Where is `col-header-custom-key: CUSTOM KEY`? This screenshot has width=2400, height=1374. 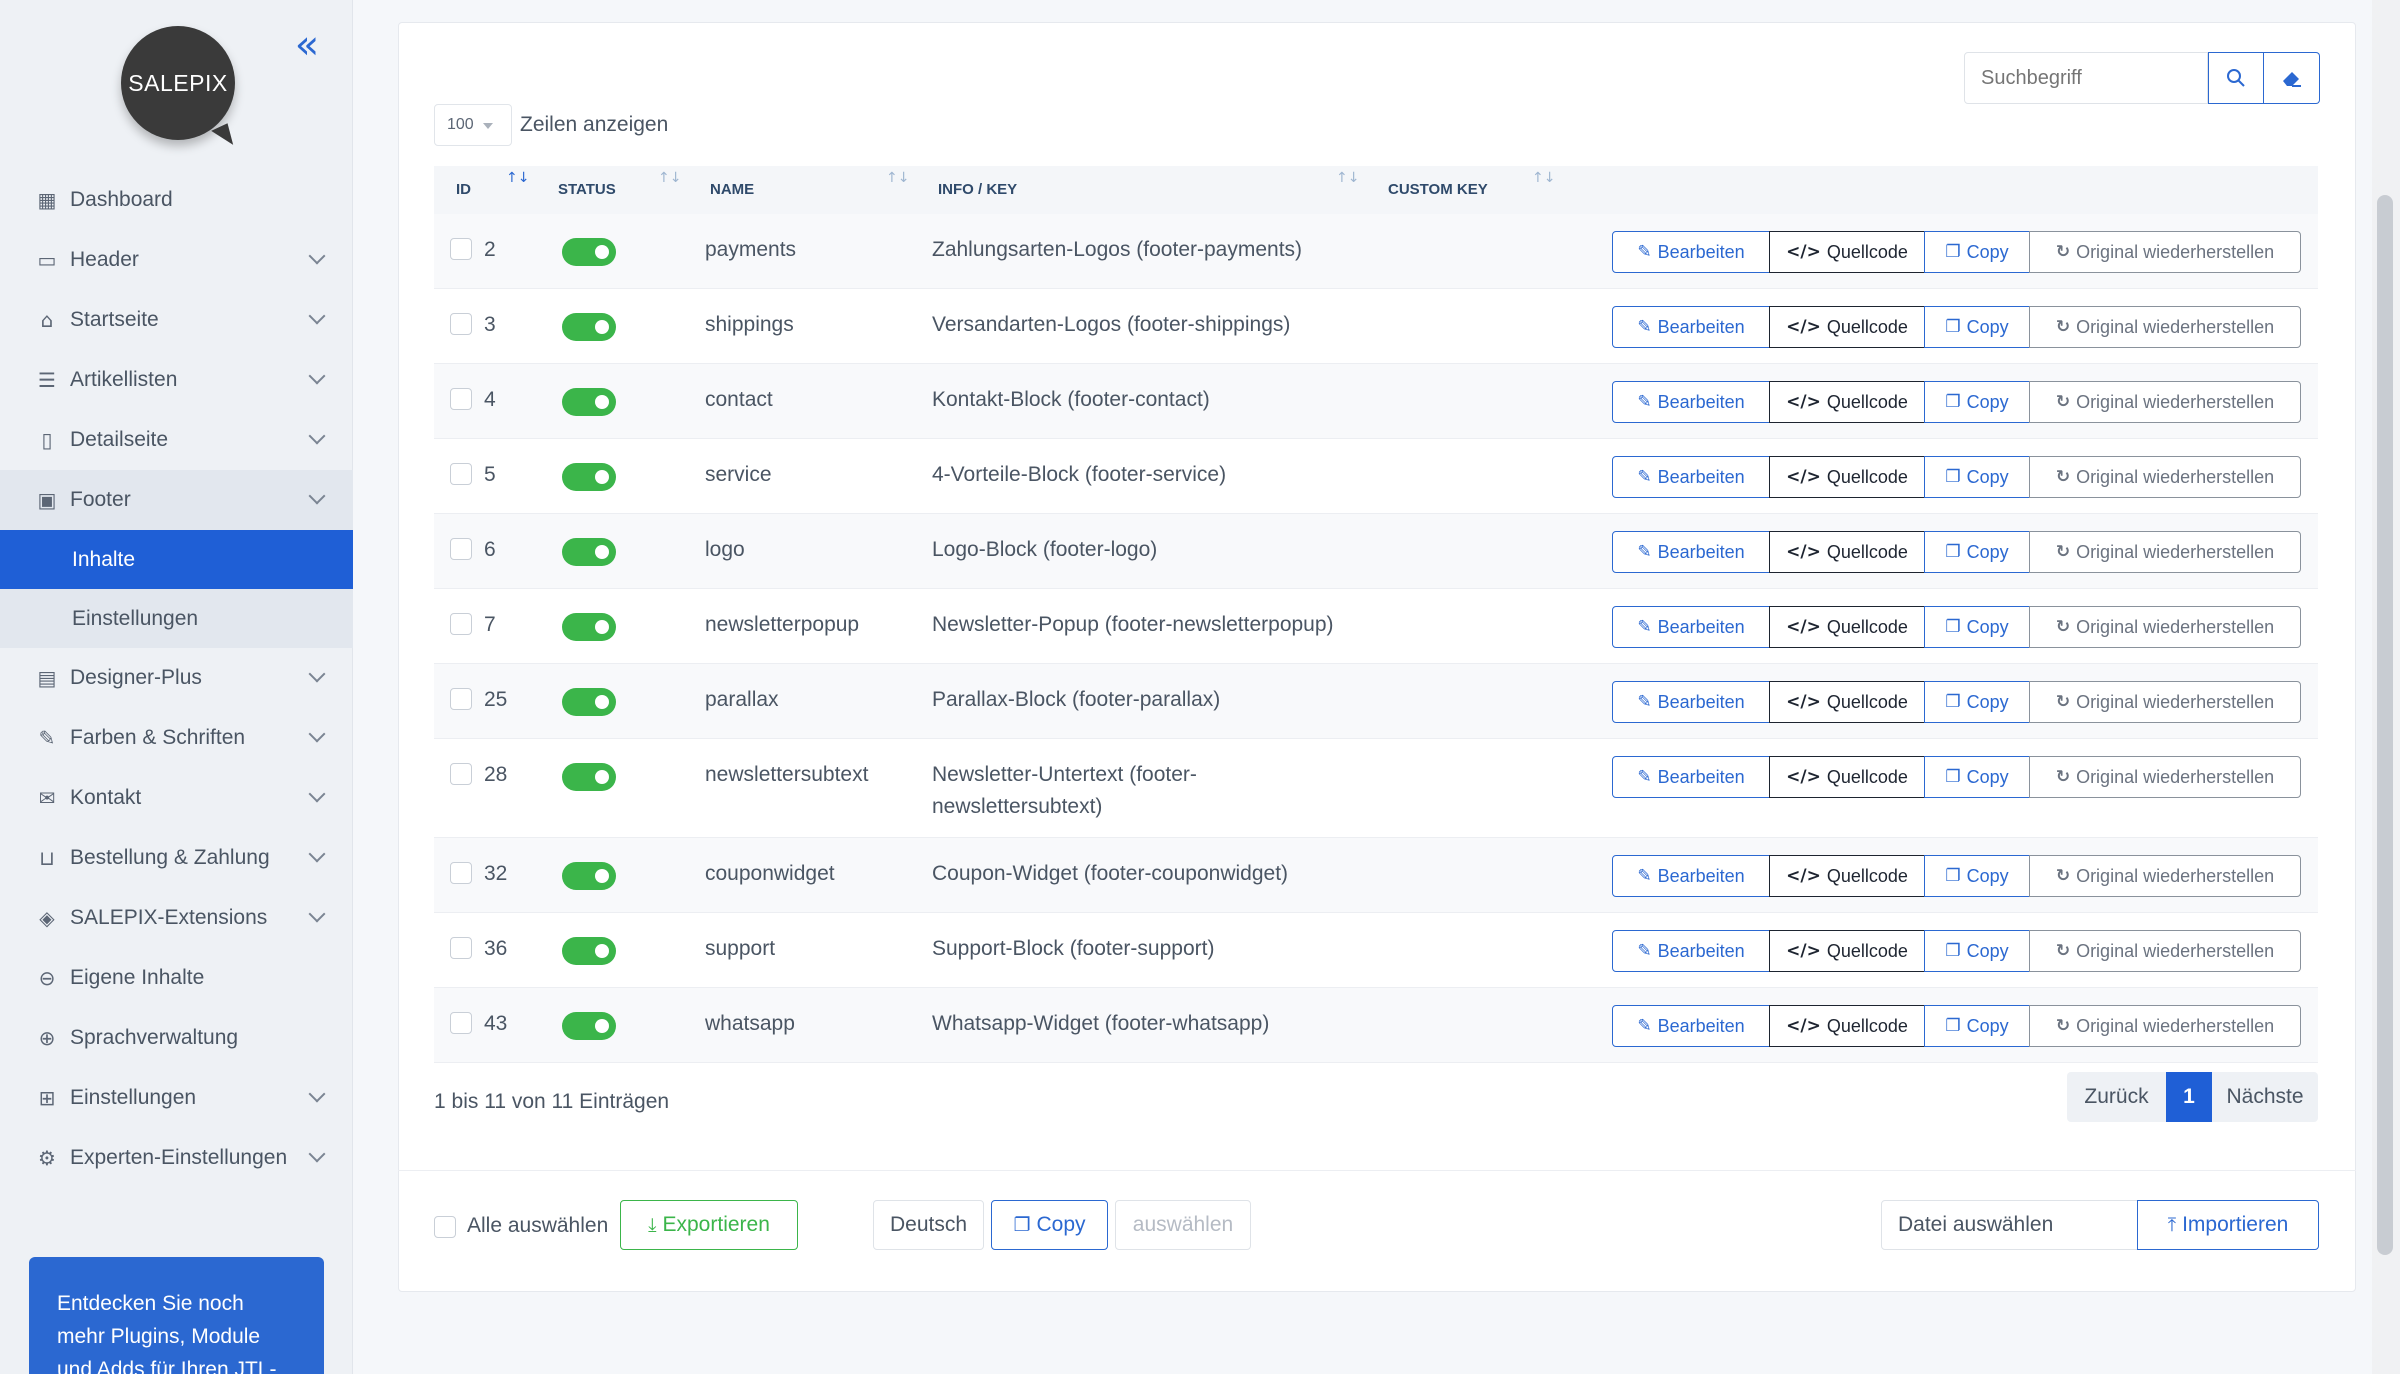
col-header-custom-key: CUSTOM KEY is located at coordinates (1438, 189).